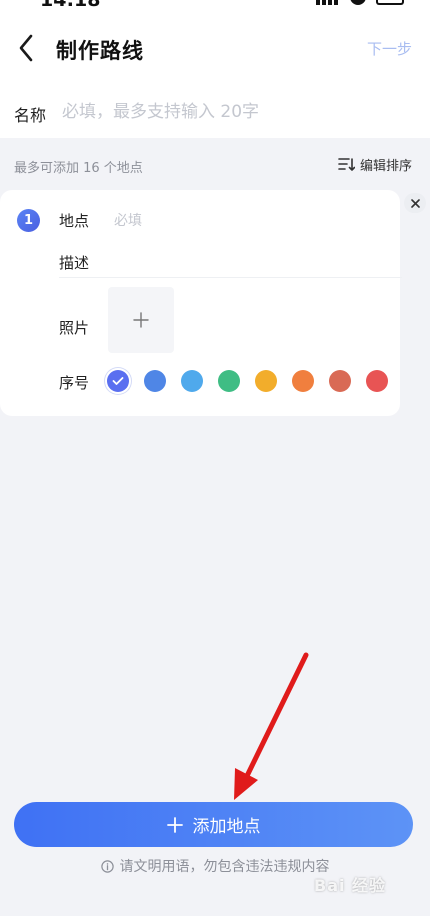 The image size is (430, 916). What do you see at coordinates (74, 263) in the screenshot?
I see `description-label: 描述` at bounding box center [74, 263].